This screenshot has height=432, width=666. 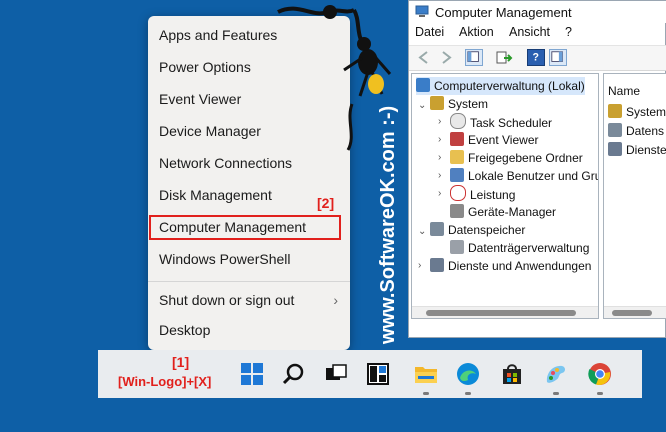 I want to click on menu-item-windows-powershell: Windows PowerShell, so click(x=249, y=257).